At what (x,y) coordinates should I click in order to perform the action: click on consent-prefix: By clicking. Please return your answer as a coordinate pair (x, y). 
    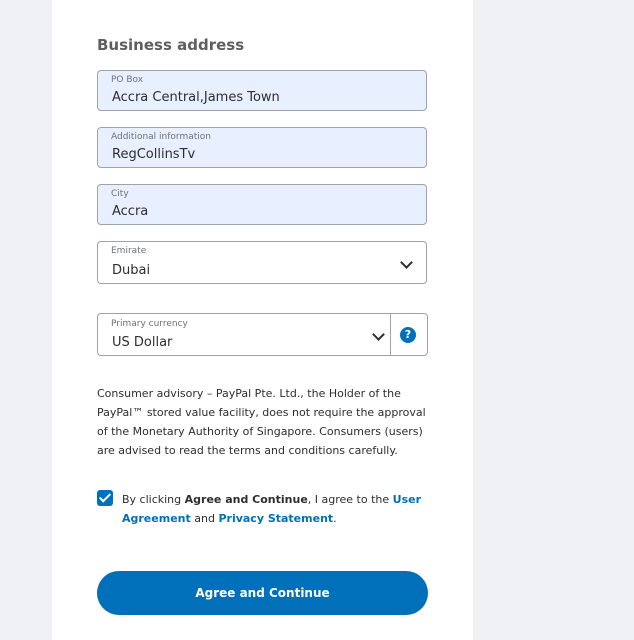
    Looking at the image, I should click on (153, 499).